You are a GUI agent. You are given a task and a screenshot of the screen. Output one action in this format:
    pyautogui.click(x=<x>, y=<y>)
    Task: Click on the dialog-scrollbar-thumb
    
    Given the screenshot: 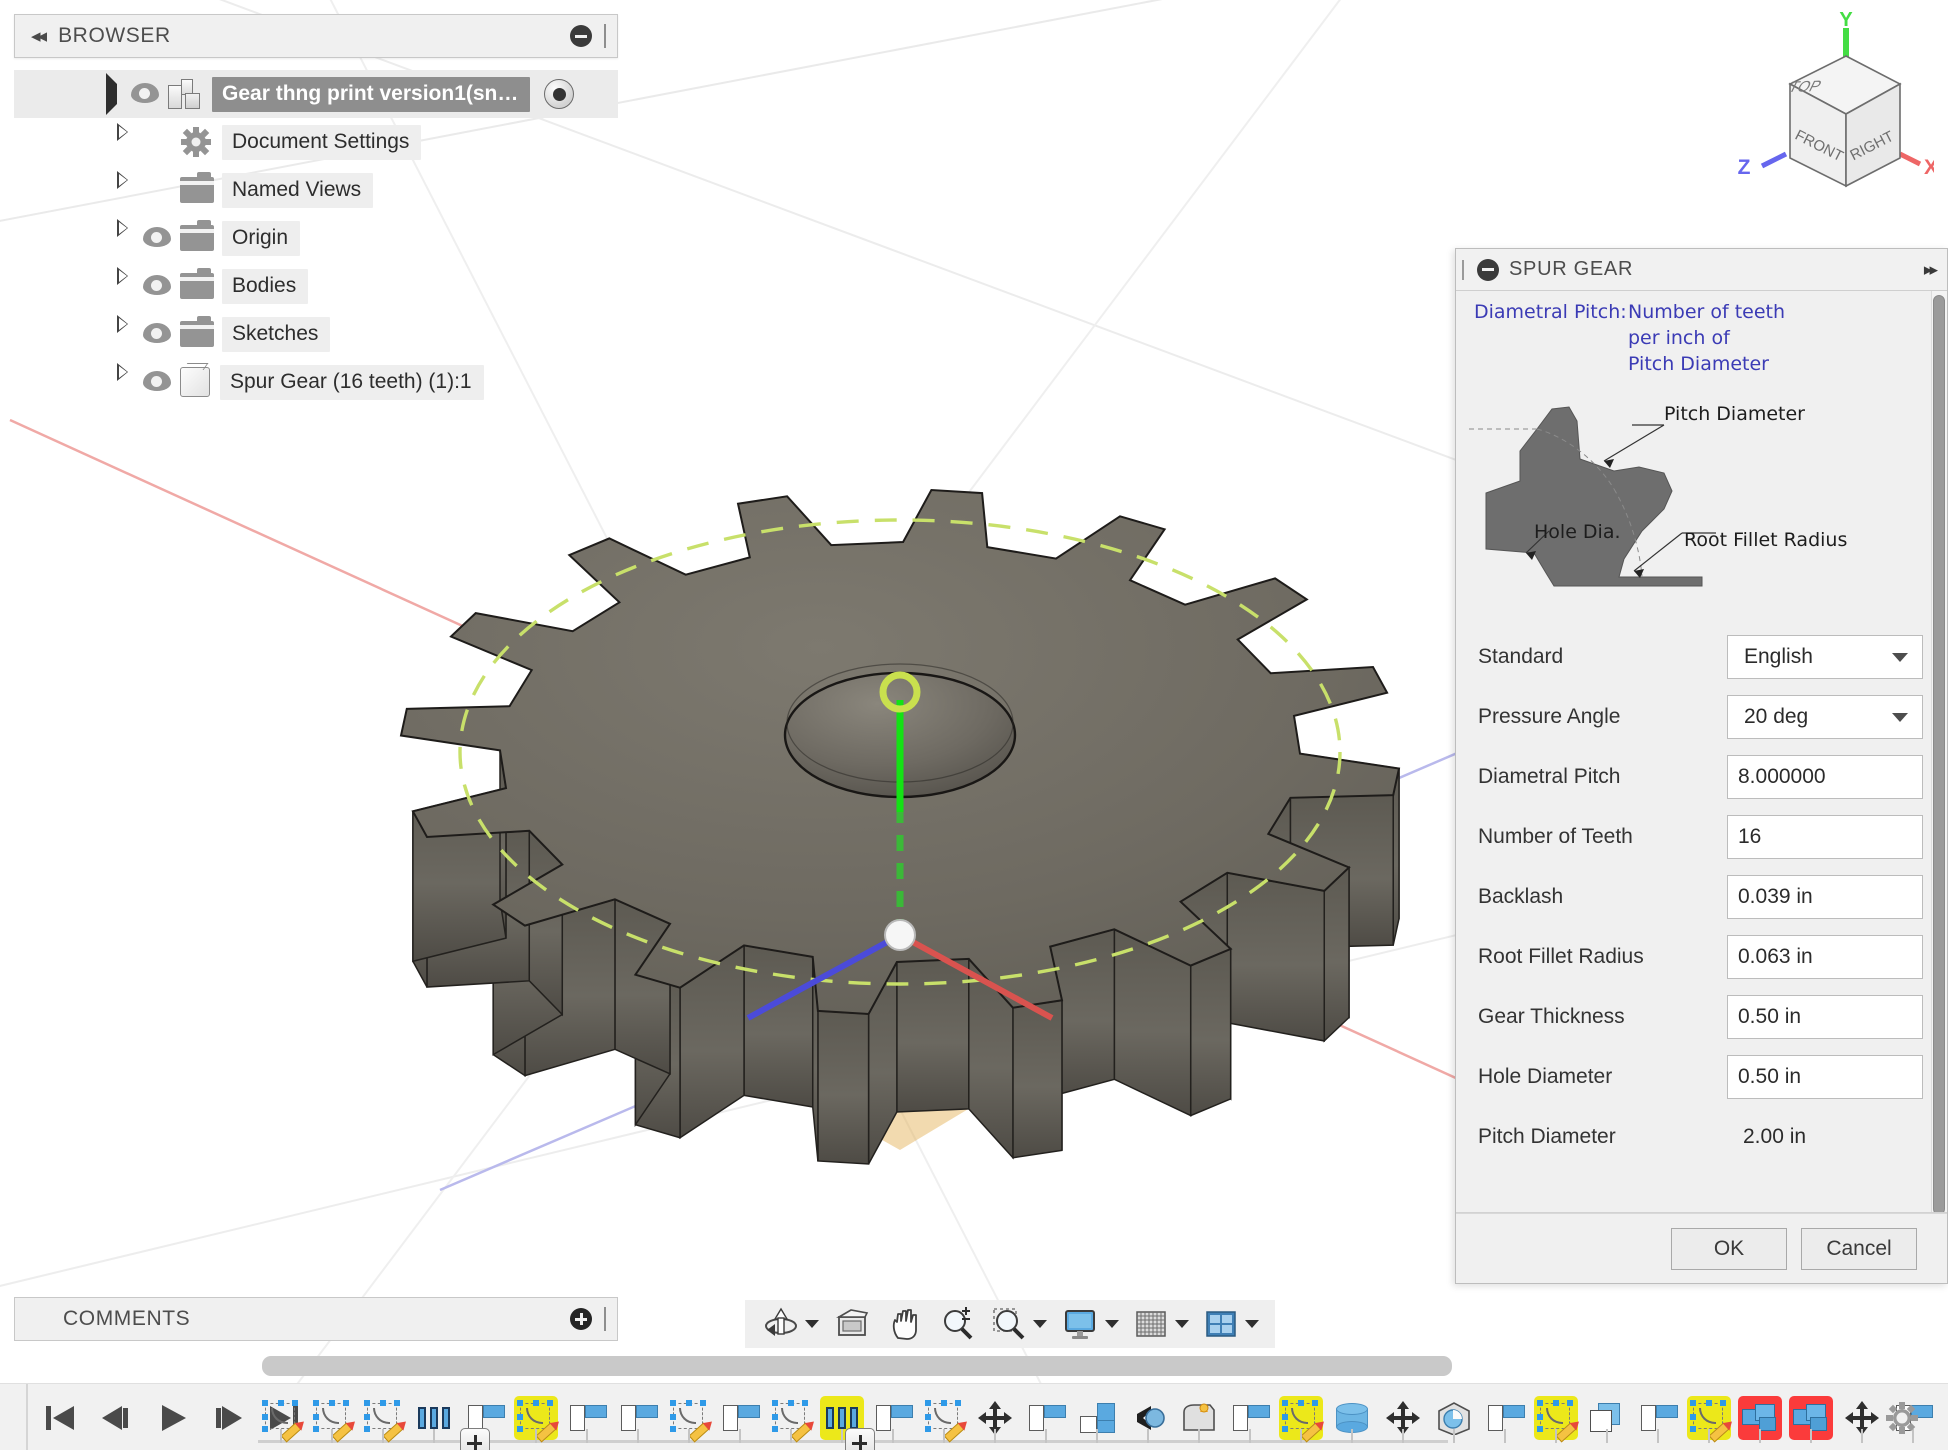 What is the action you would take?
    pyautogui.click(x=1939, y=753)
    